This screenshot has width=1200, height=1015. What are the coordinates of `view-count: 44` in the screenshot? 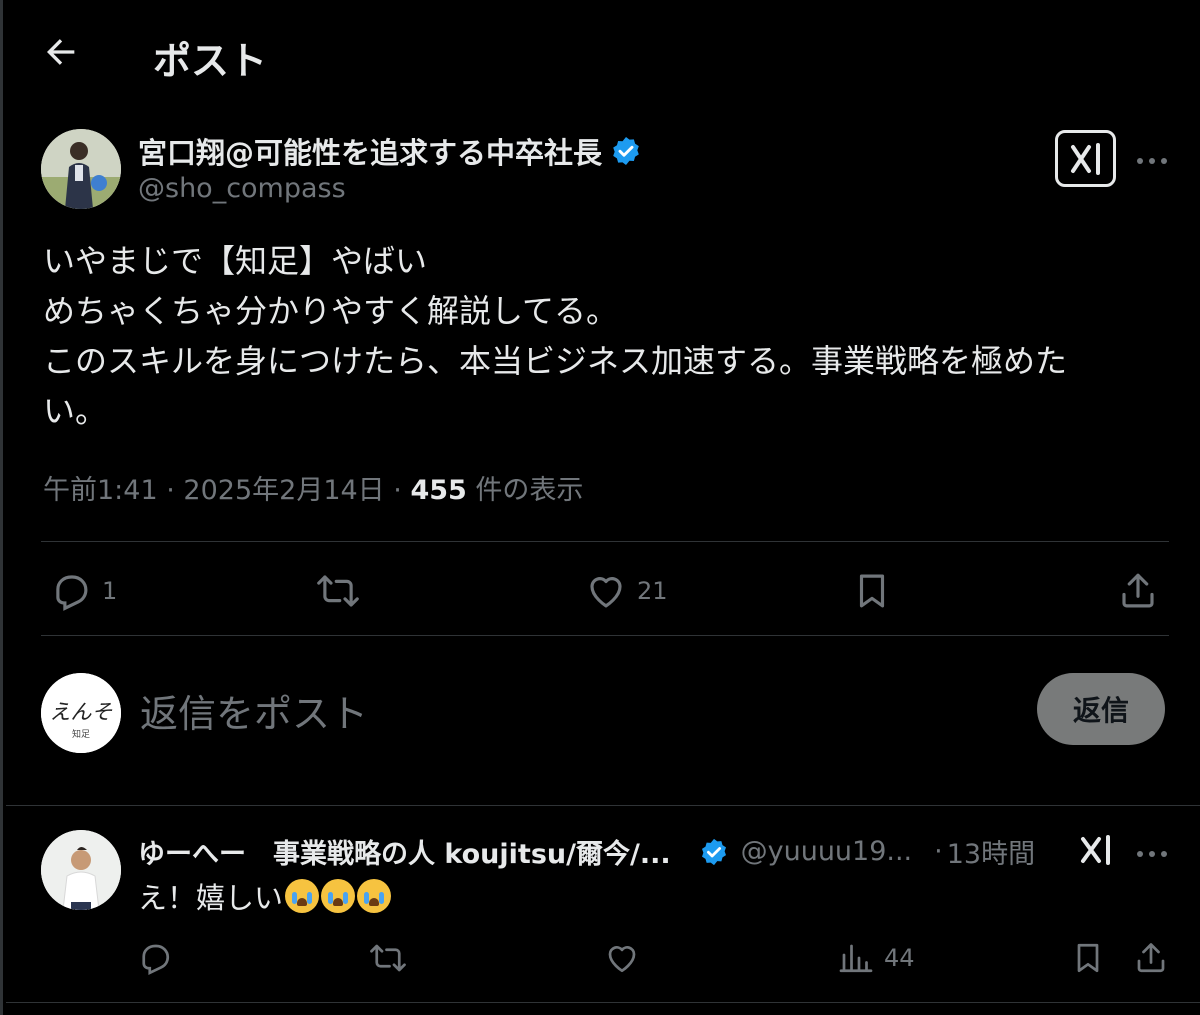 It's located at (899, 958).